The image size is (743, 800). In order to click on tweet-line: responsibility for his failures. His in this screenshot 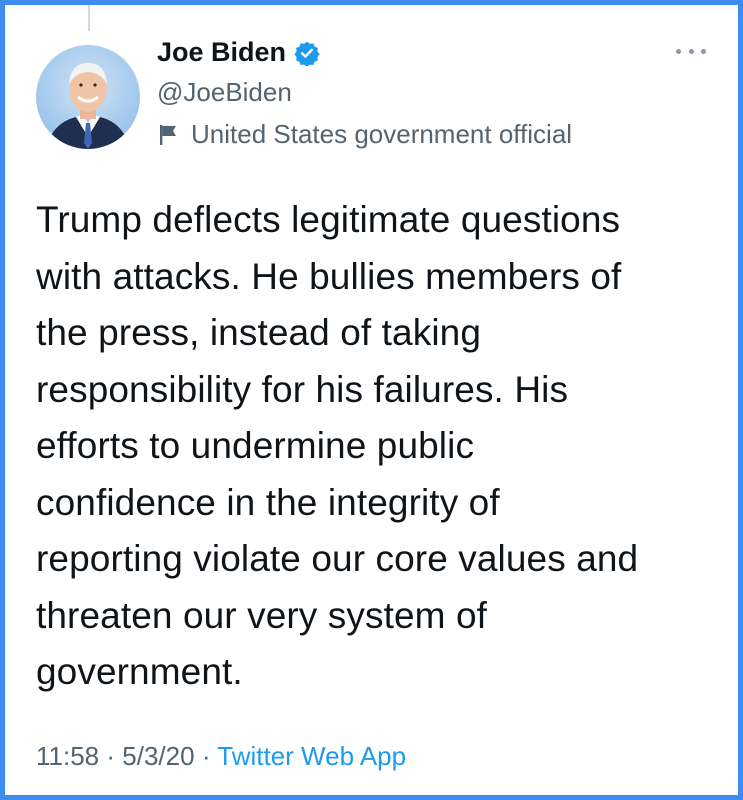, I will do `click(302, 389)`.